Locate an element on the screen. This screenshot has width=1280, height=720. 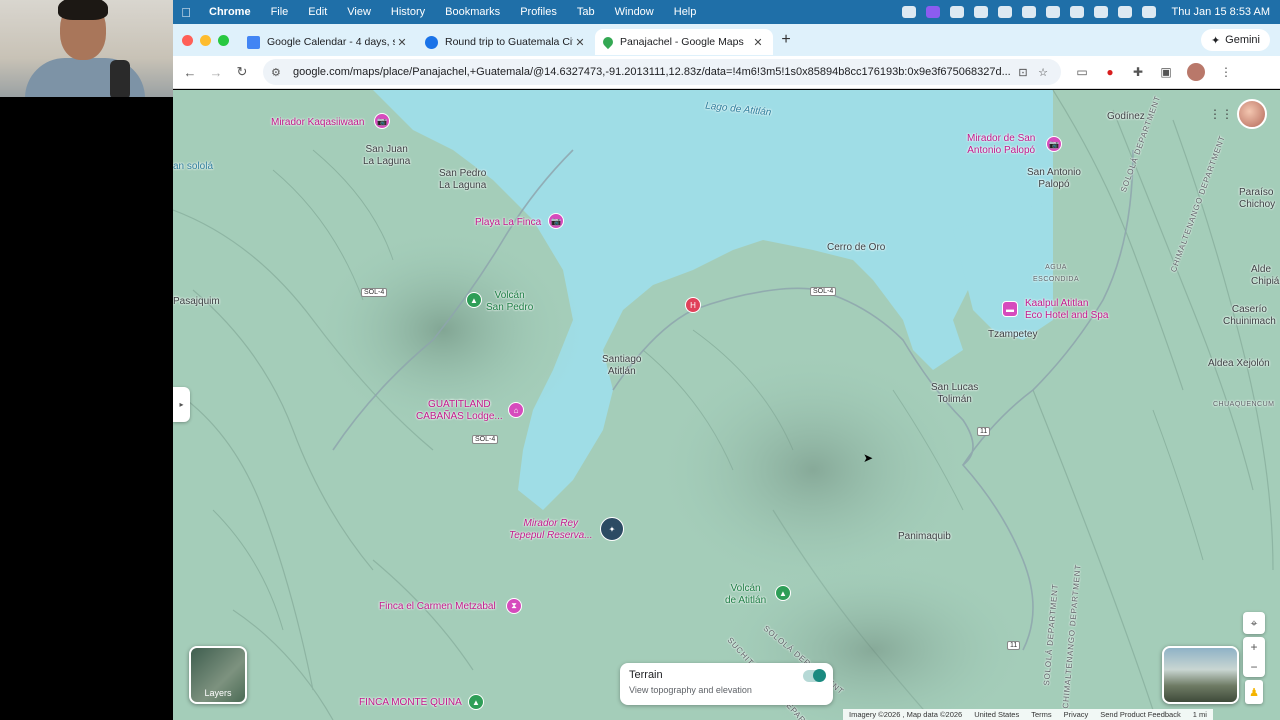
mirador-san-antonio-pin: 📷 is located at coordinates (1054, 144).